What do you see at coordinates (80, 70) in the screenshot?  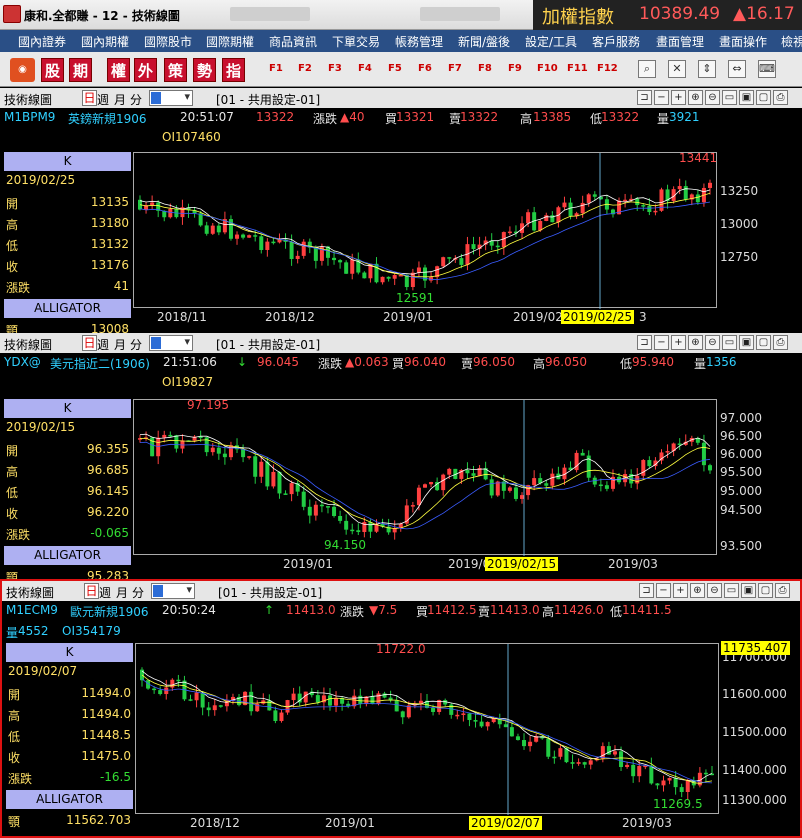 I see `quick-key-futures: 期` at bounding box center [80, 70].